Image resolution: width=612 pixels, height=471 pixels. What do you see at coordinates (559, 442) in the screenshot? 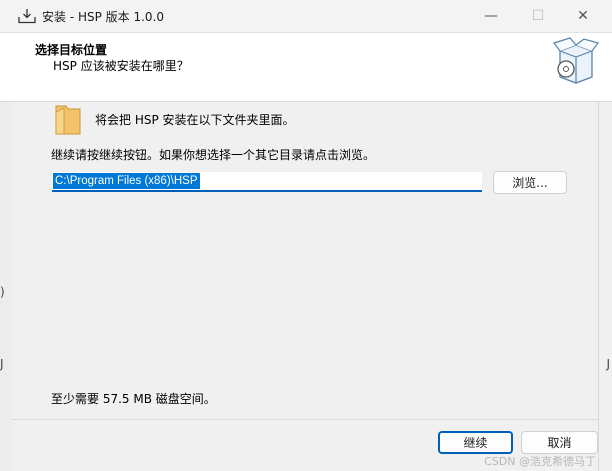
I see `cancel-button: 取消` at bounding box center [559, 442].